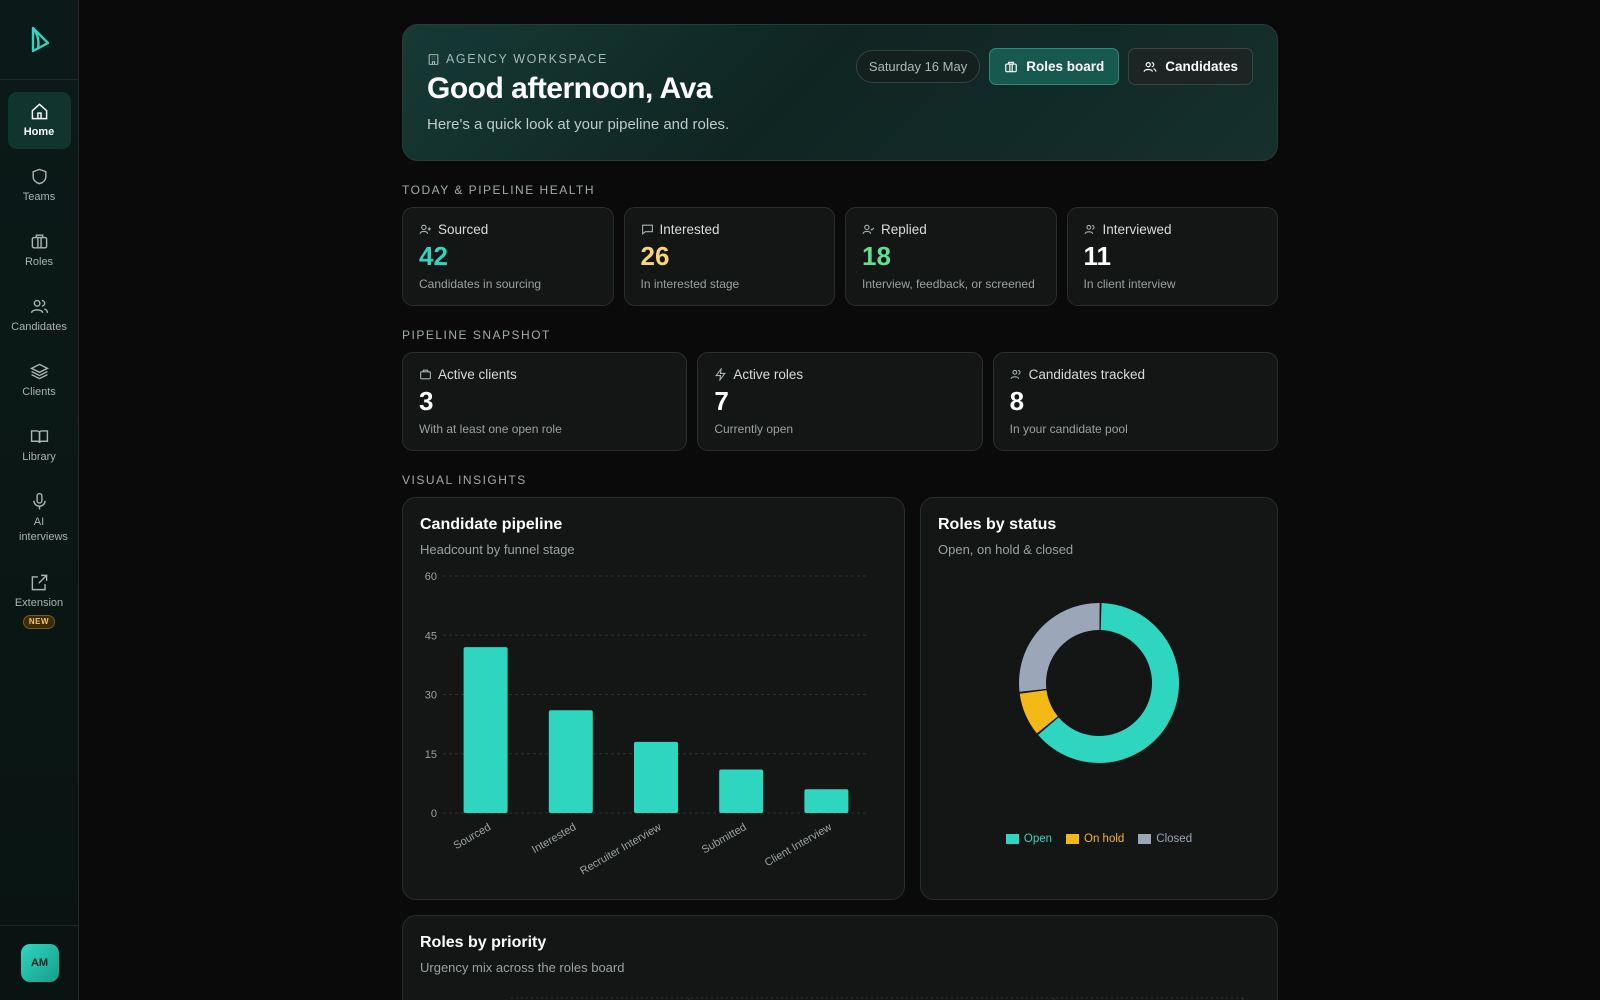 The image size is (1600, 1000). I want to click on sidebar-item-label: Roles, so click(39, 261).